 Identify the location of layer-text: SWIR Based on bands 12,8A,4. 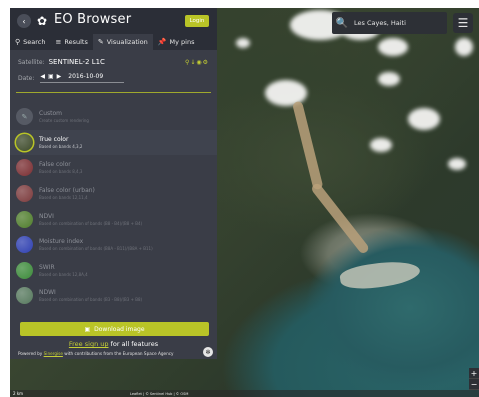
(63, 270).